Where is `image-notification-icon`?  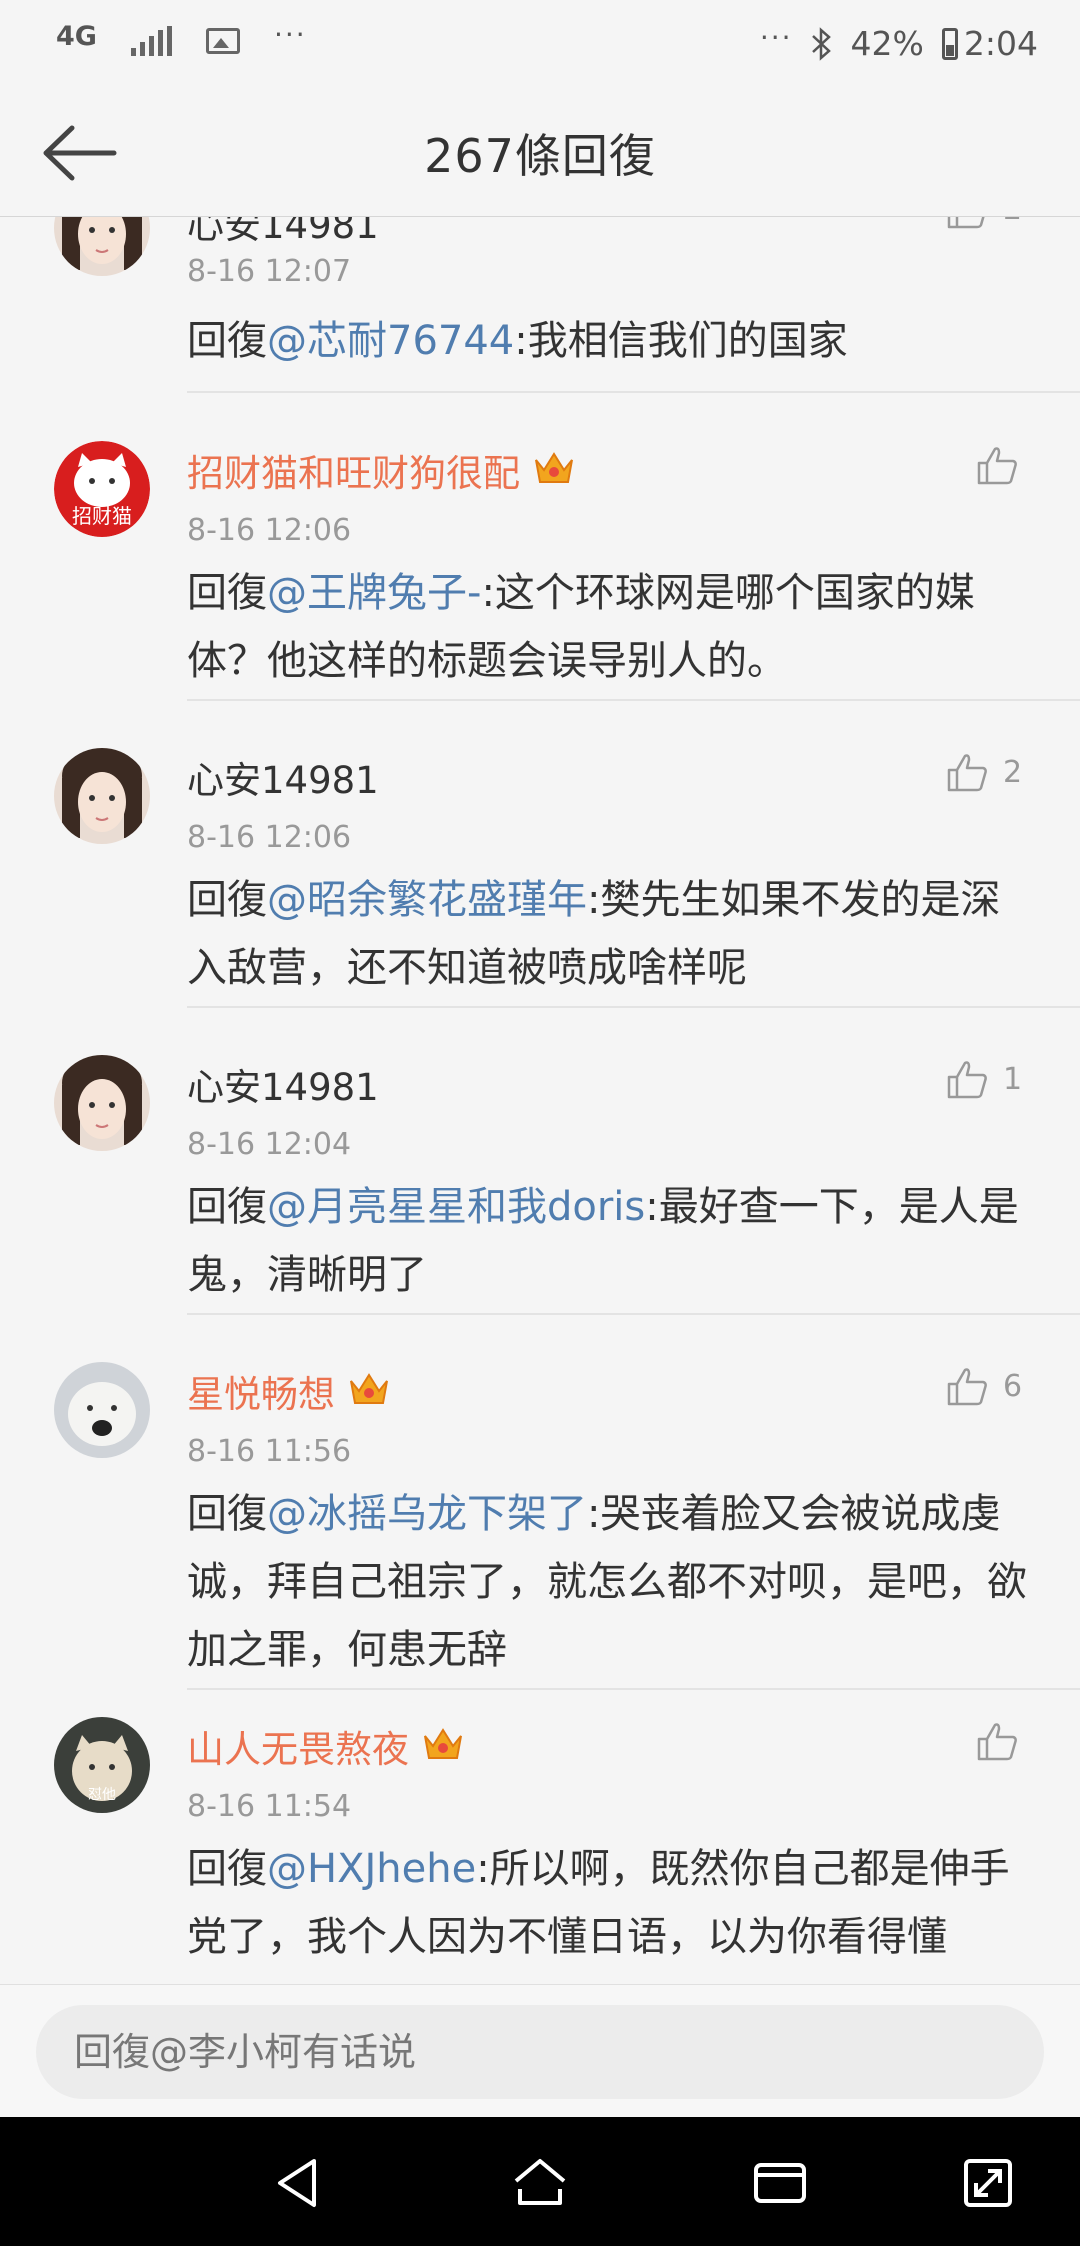
image-notification-icon is located at coordinates (222, 40).